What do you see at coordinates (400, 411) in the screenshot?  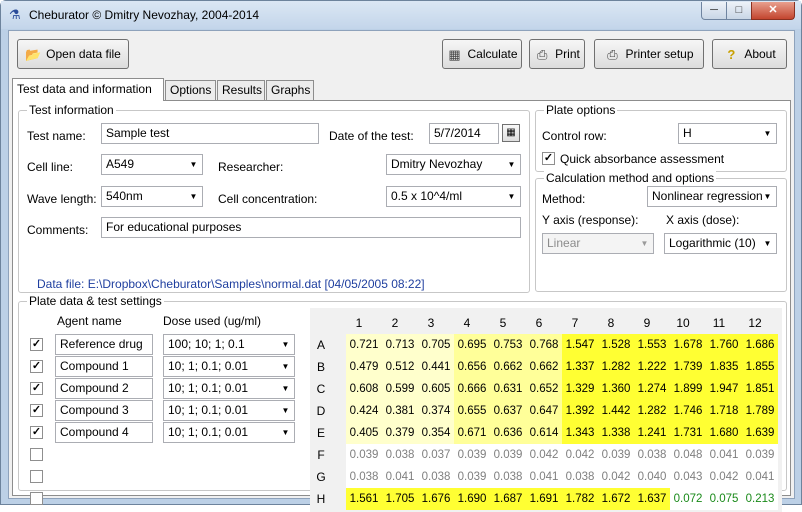 I see `plate-cell: 0.381` at bounding box center [400, 411].